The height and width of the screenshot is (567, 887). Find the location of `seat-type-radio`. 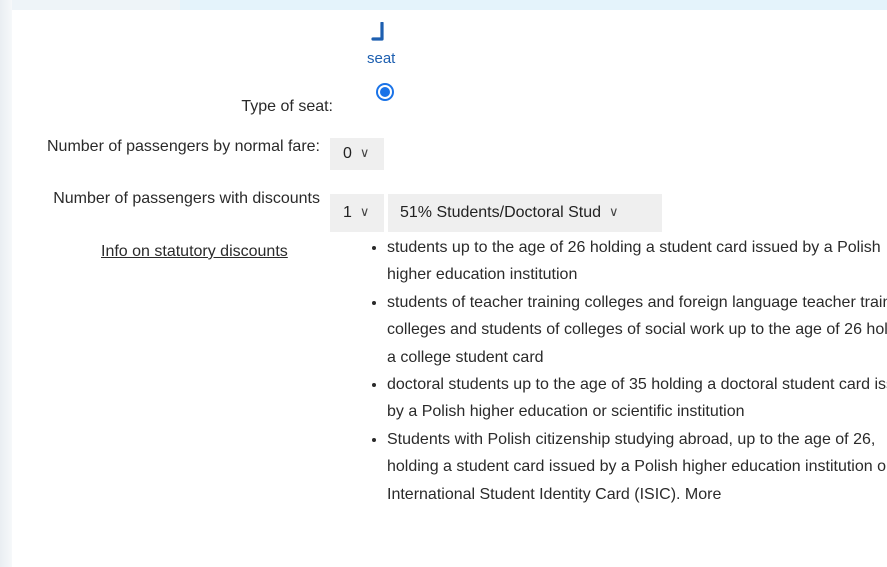

seat-type-radio is located at coordinates (385, 92).